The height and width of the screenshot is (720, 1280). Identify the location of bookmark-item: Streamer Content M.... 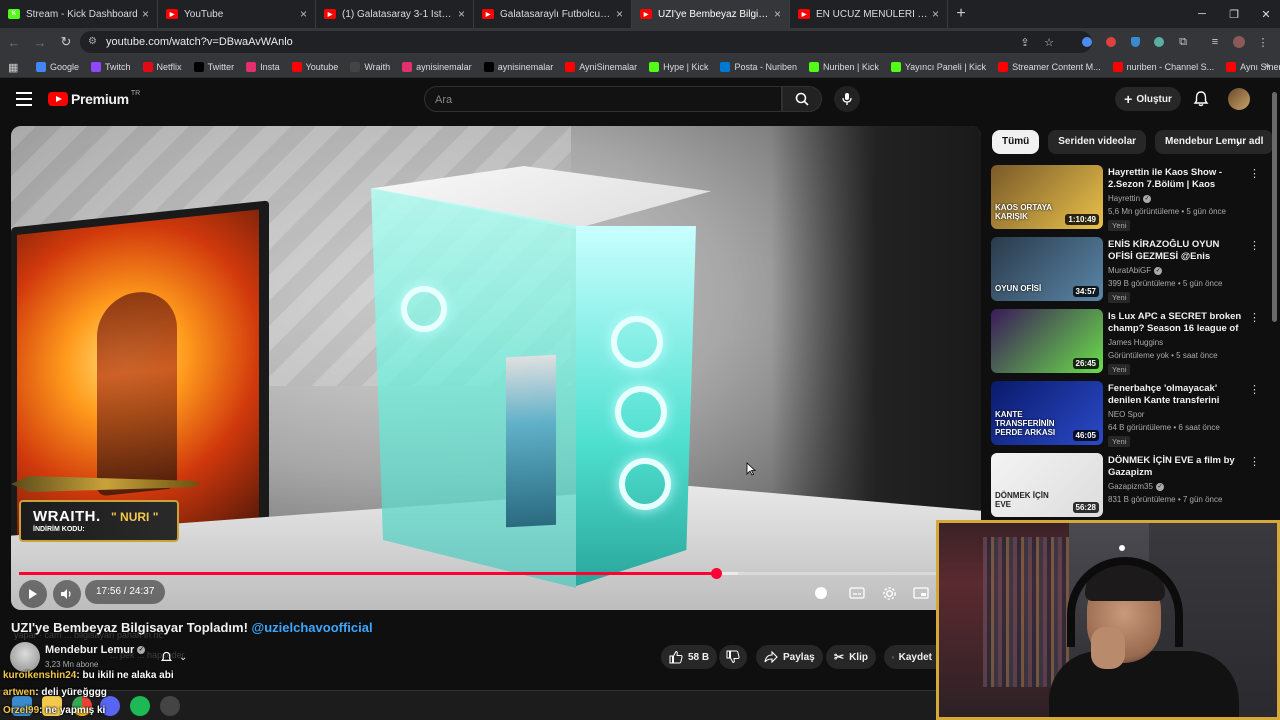
(1049, 66).